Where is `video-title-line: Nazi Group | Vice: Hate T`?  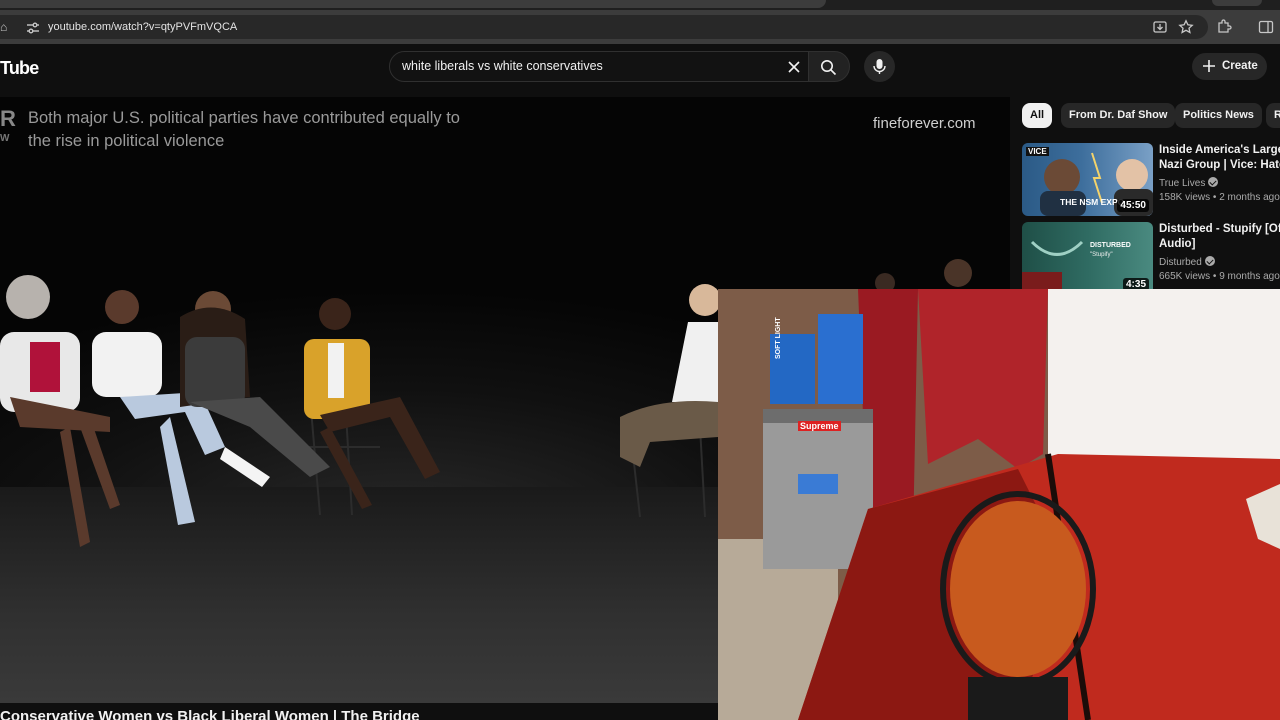
video-title-line: Nazi Group | Vice: Hate T is located at coordinates (1219, 165).